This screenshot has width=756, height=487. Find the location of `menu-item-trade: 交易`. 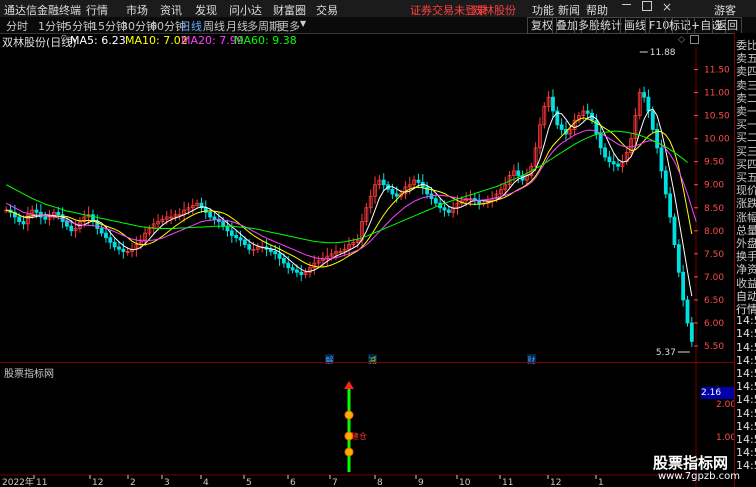

menu-item-trade: 交易 is located at coordinates (327, 10).